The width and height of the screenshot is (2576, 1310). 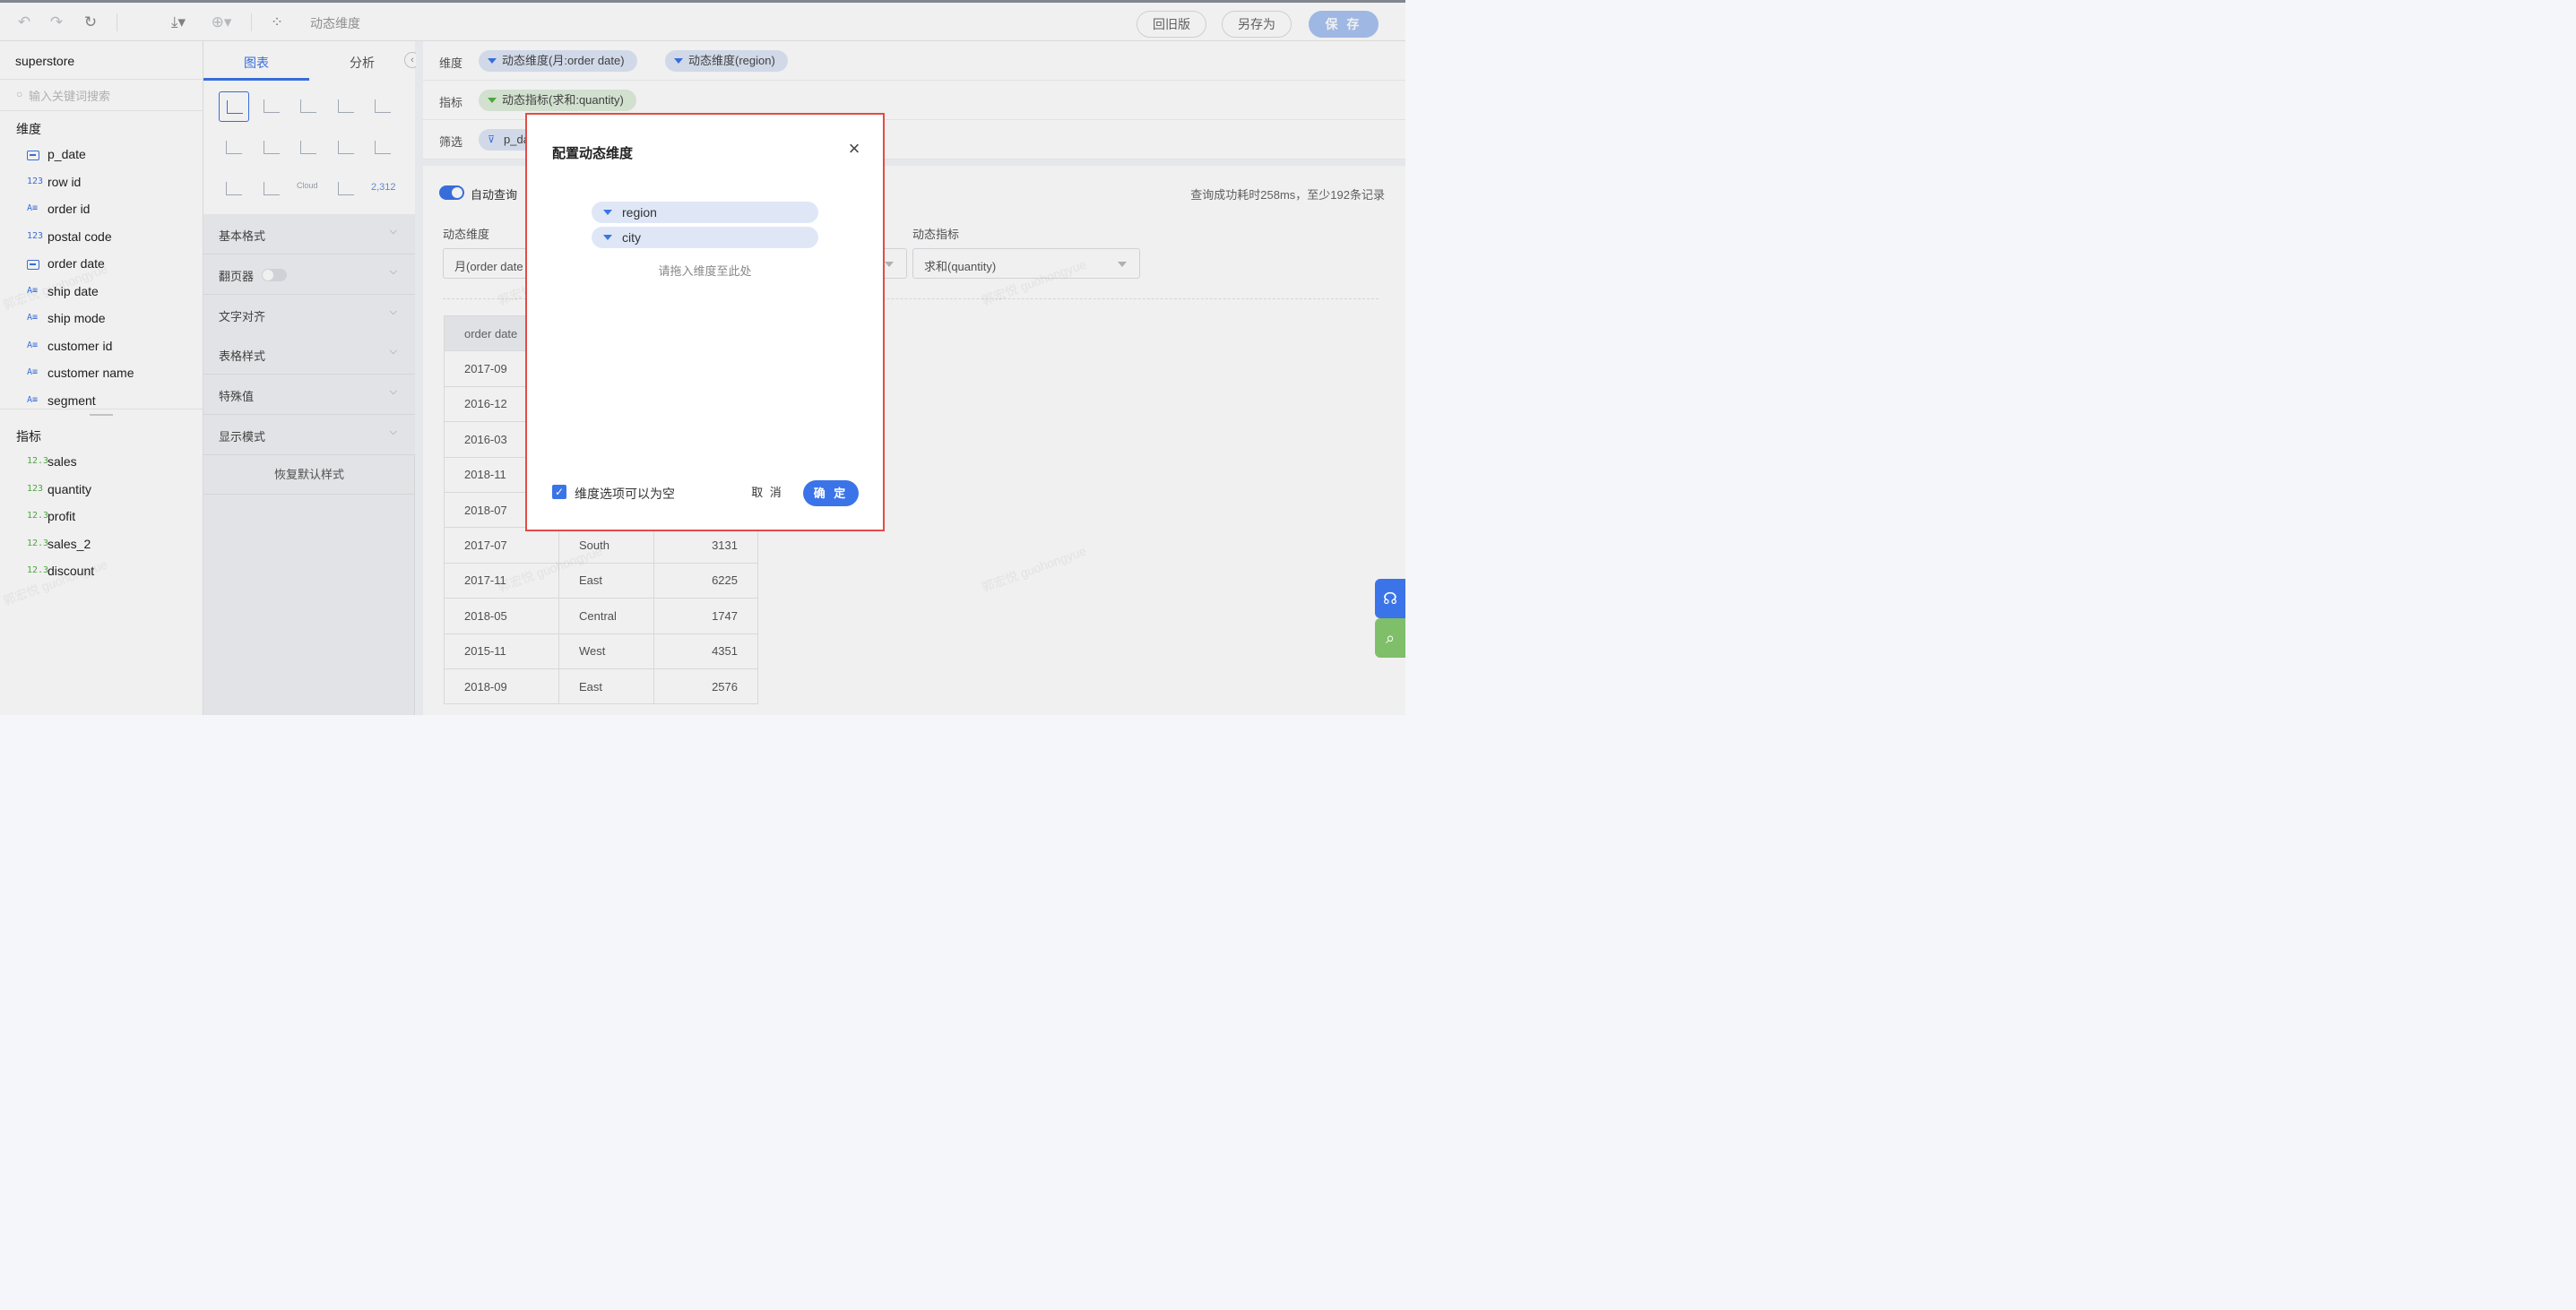 I want to click on support-icon: ☊, so click(x=1390, y=598).